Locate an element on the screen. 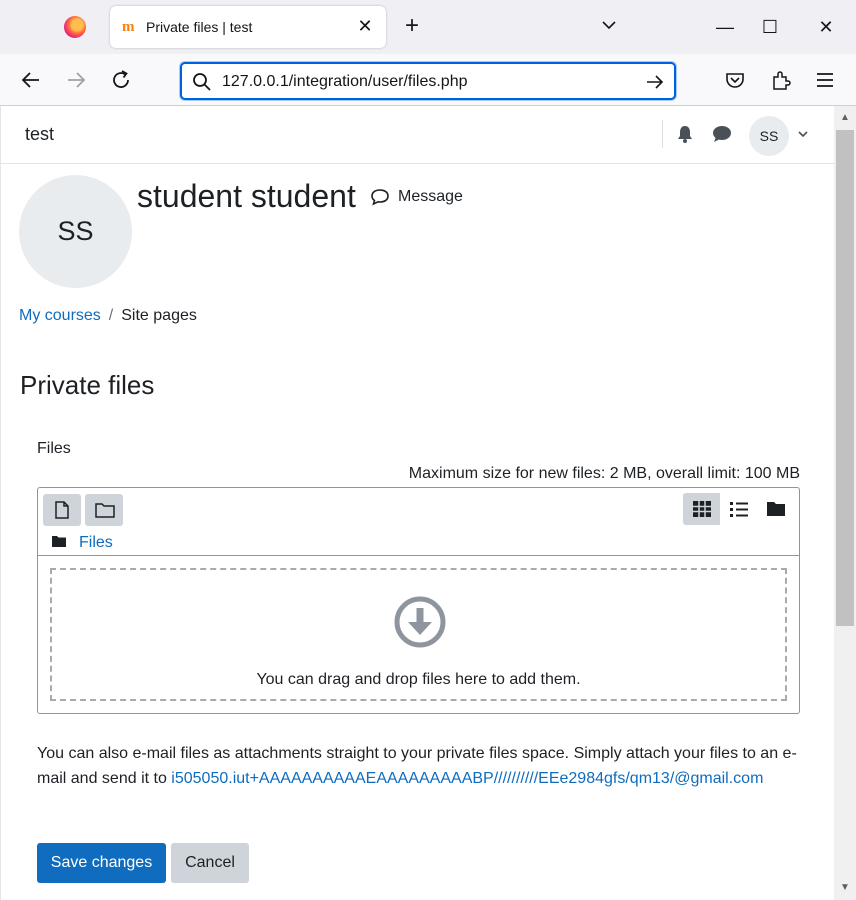  site-name: test is located at coordinates (39, 134).